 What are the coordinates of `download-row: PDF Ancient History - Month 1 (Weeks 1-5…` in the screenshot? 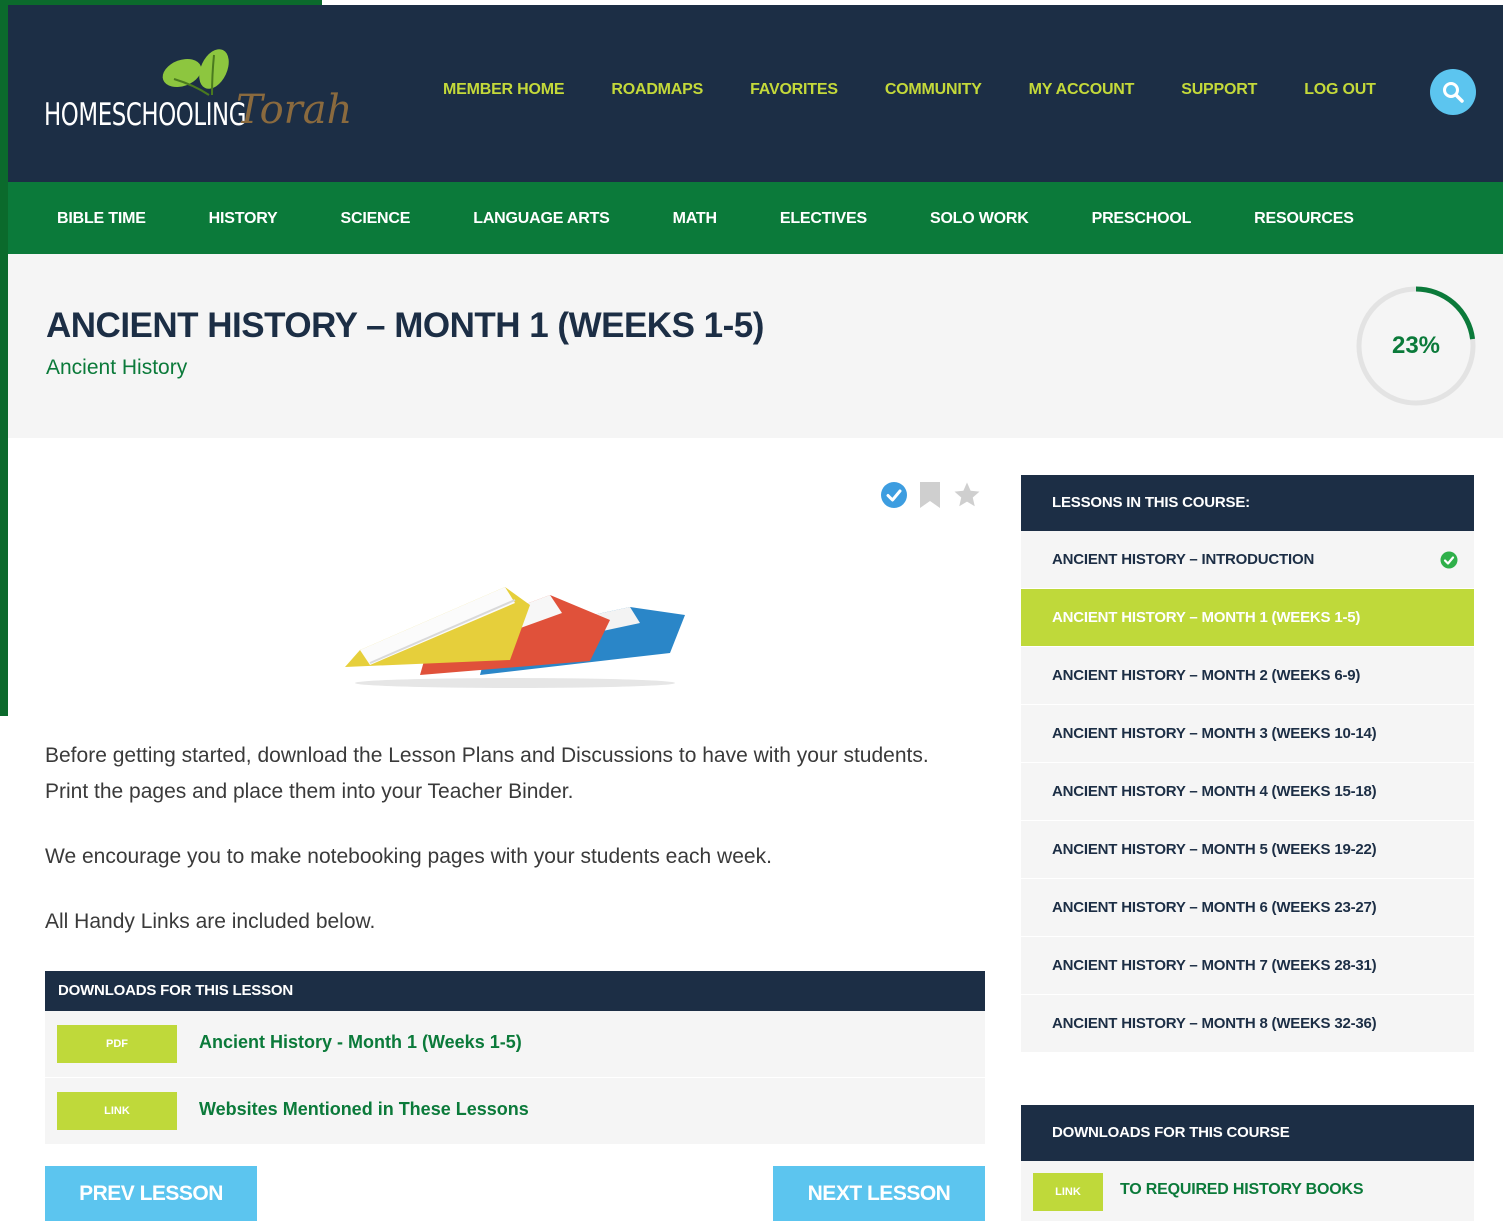 It's located at (515, 1044).